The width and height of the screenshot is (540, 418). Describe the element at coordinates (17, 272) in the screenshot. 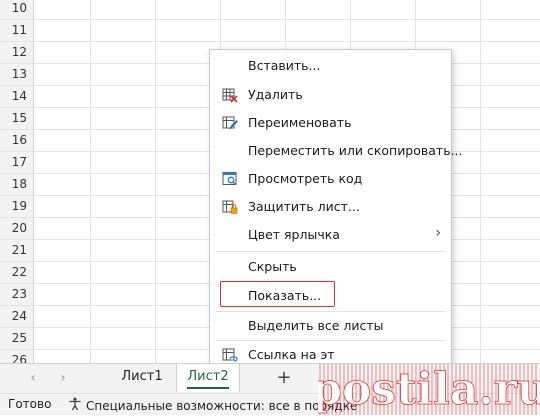

I see `row-header: 22` at that location.